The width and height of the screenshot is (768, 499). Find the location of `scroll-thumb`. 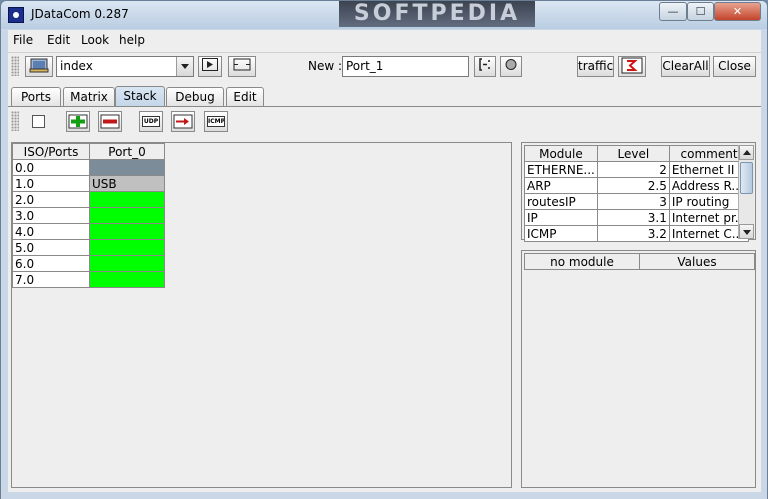

scroll-thumb is located at coordinates (746, 178).